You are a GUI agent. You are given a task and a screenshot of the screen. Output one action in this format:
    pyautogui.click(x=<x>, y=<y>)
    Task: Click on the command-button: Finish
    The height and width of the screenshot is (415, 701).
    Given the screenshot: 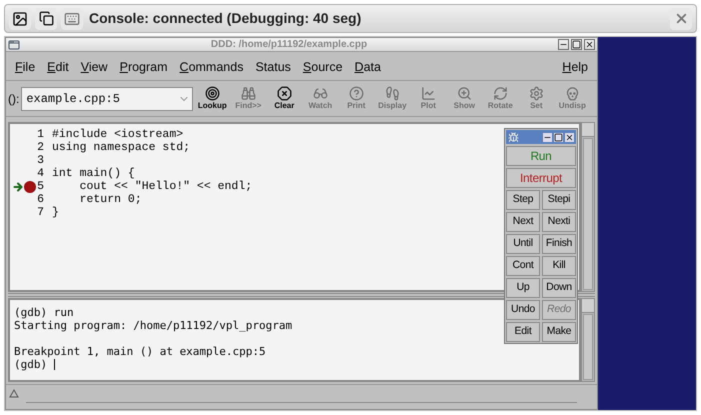 What is the action you would take?
    pyautogui.click(x=559, y=244)
    